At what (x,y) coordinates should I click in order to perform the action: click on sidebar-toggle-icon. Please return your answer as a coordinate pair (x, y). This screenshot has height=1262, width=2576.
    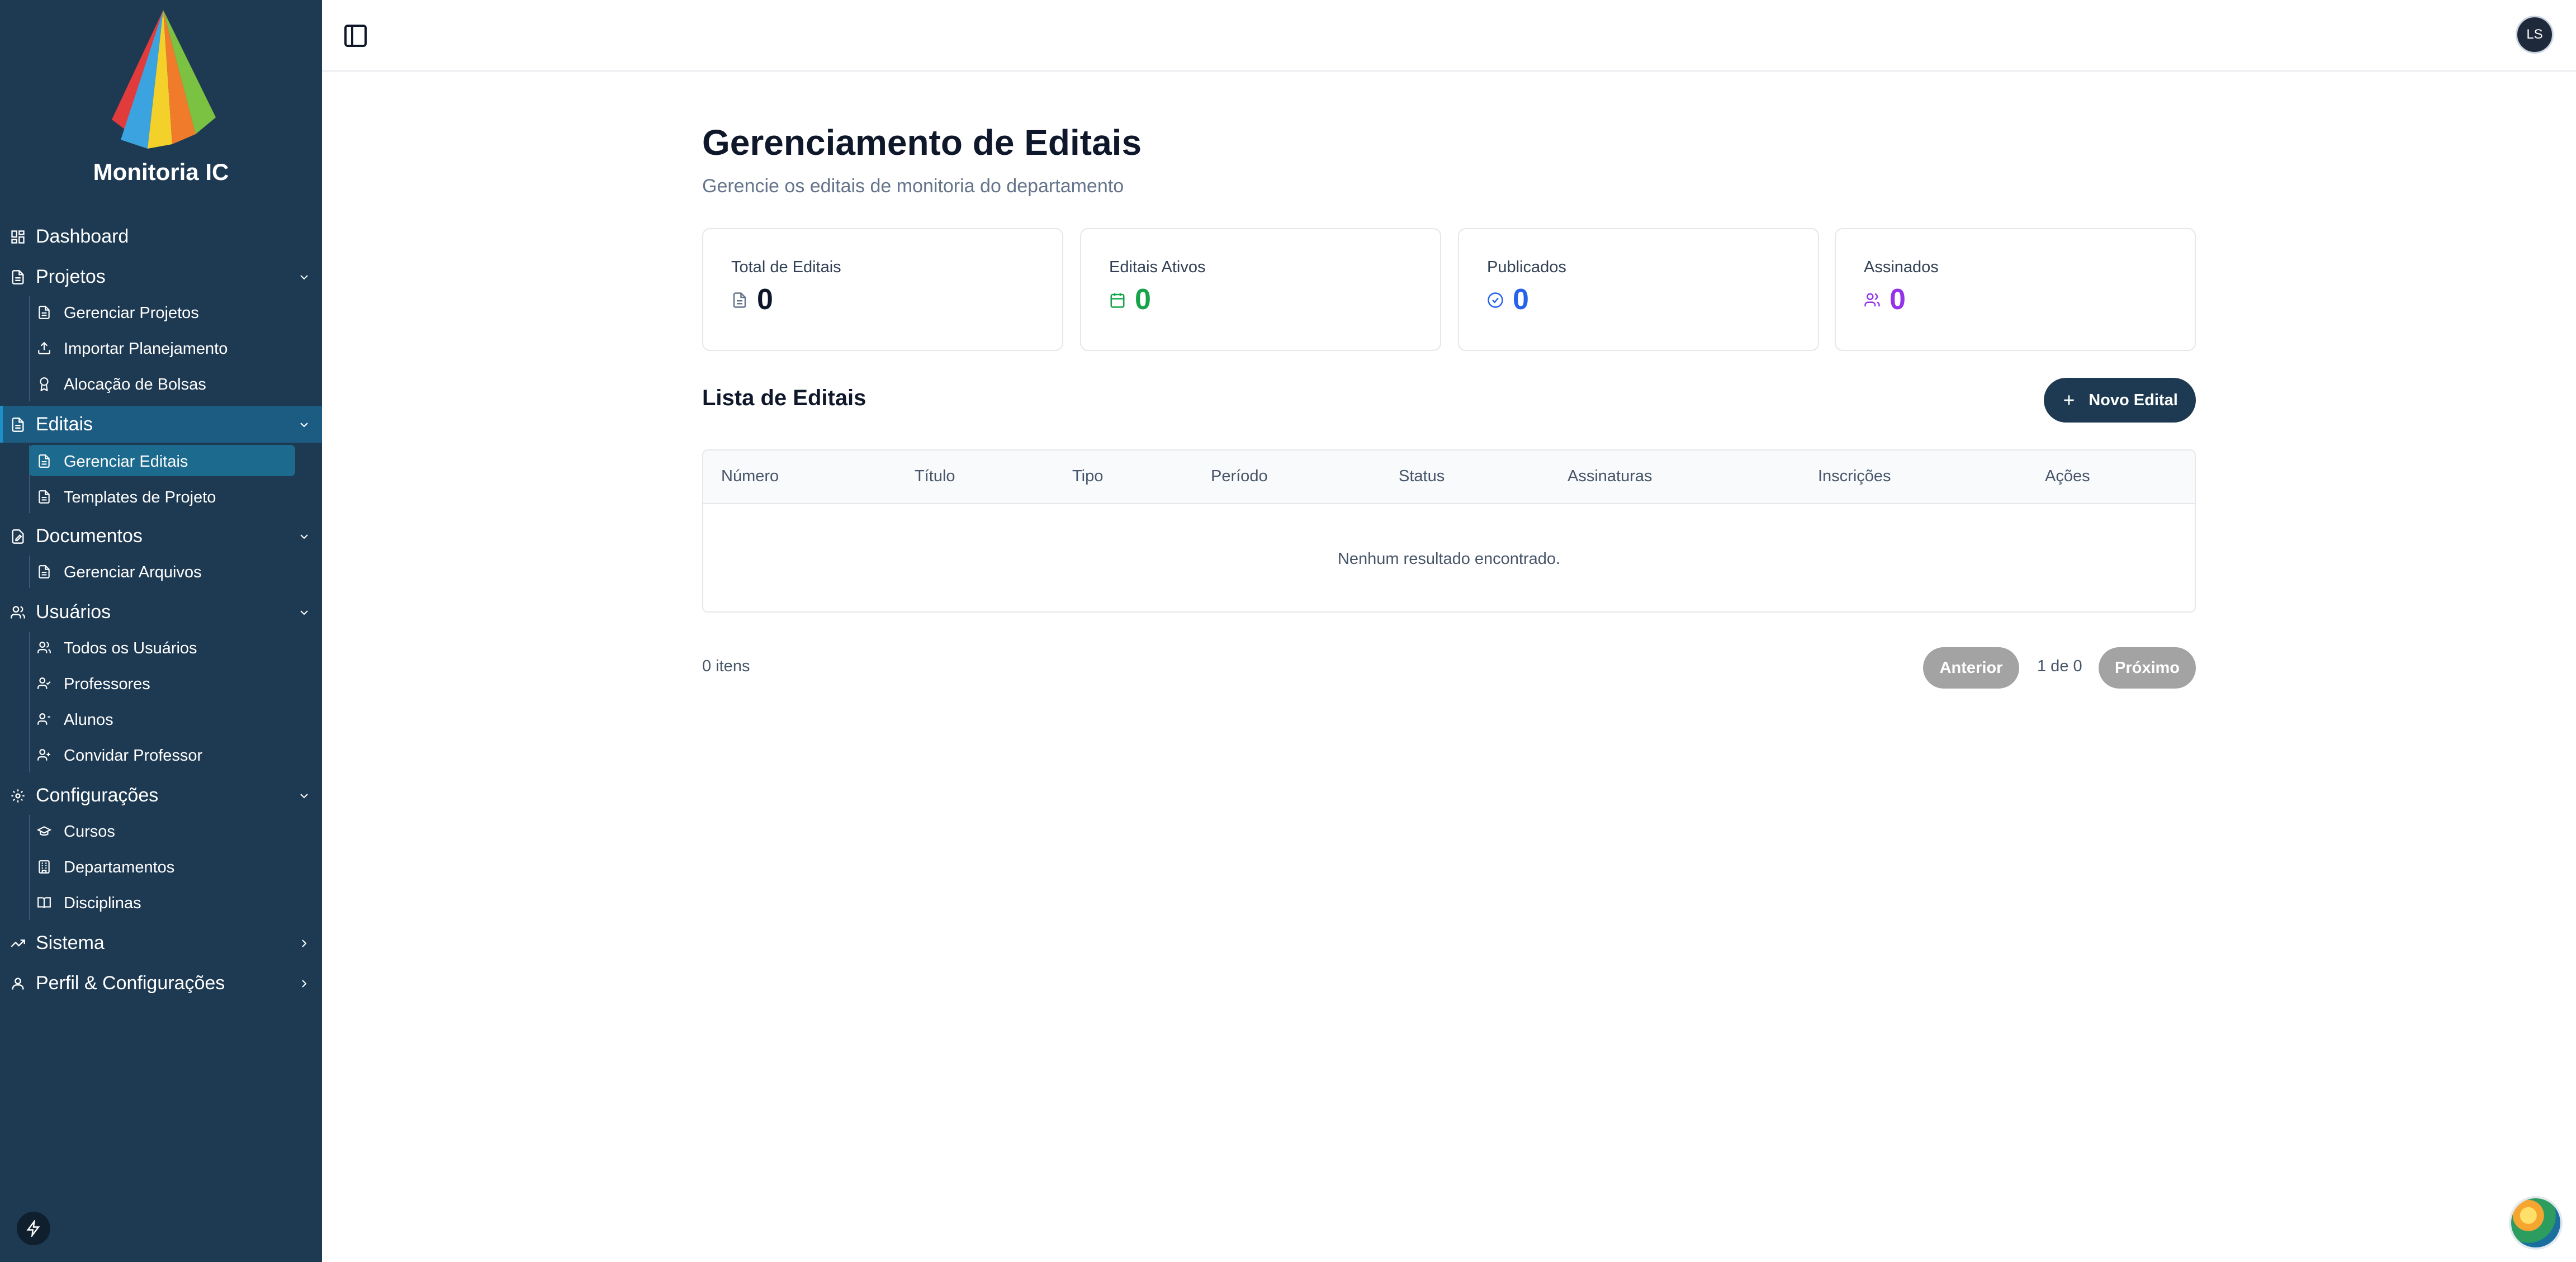
    Looking at the image, I should click on (355, 35).